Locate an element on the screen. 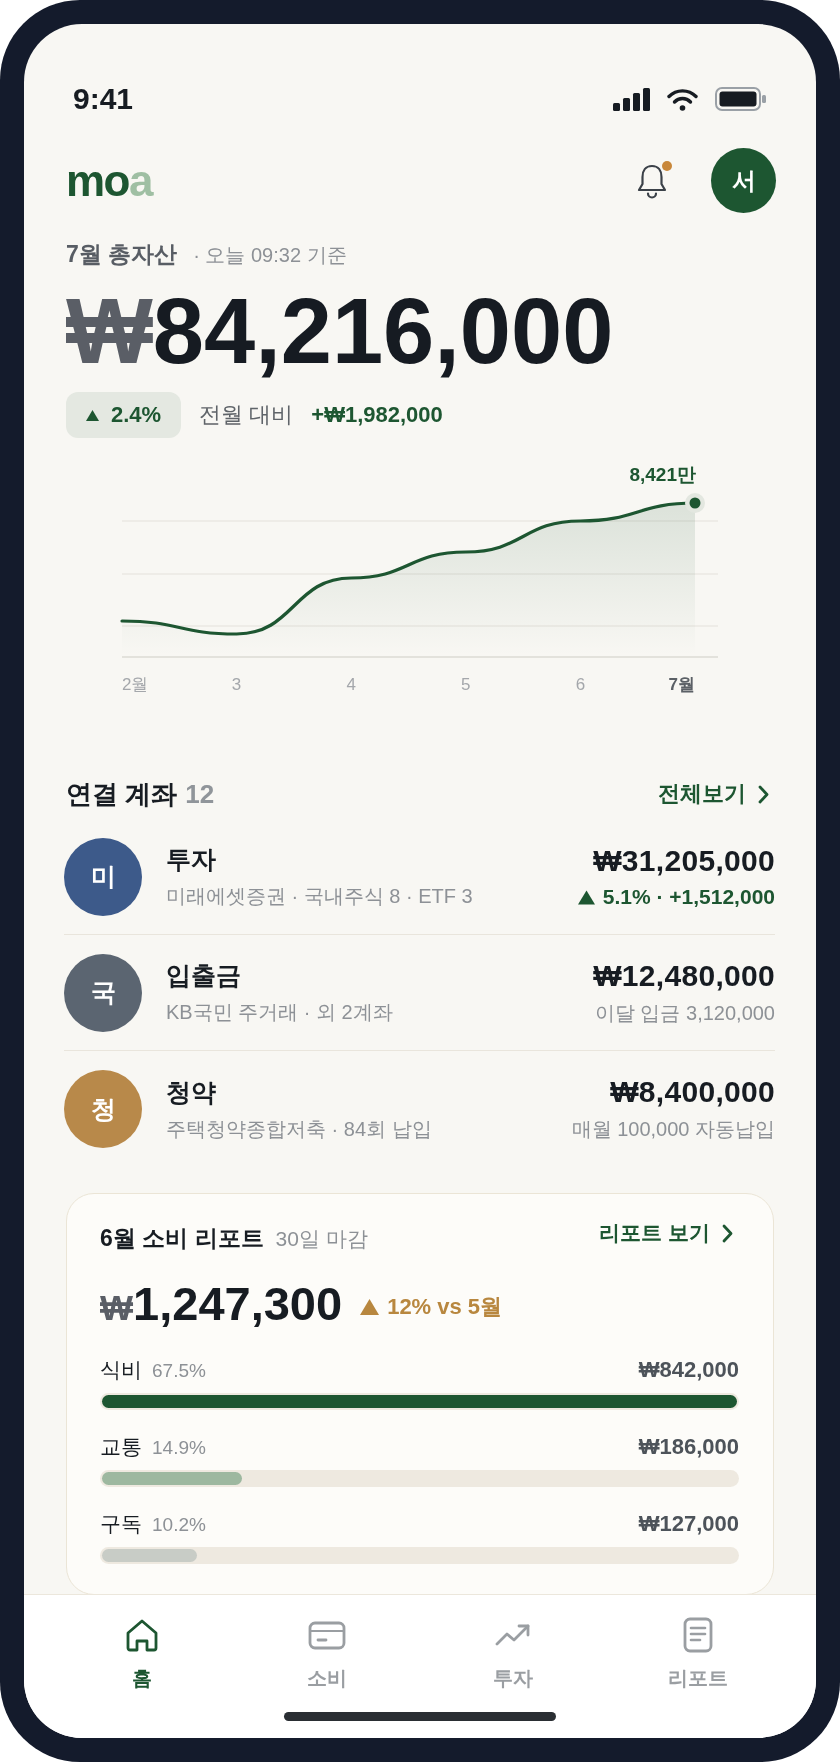 This screenshot has width=840, height=1762. bank-avatar: 미 is located at coordinates (103, 876).